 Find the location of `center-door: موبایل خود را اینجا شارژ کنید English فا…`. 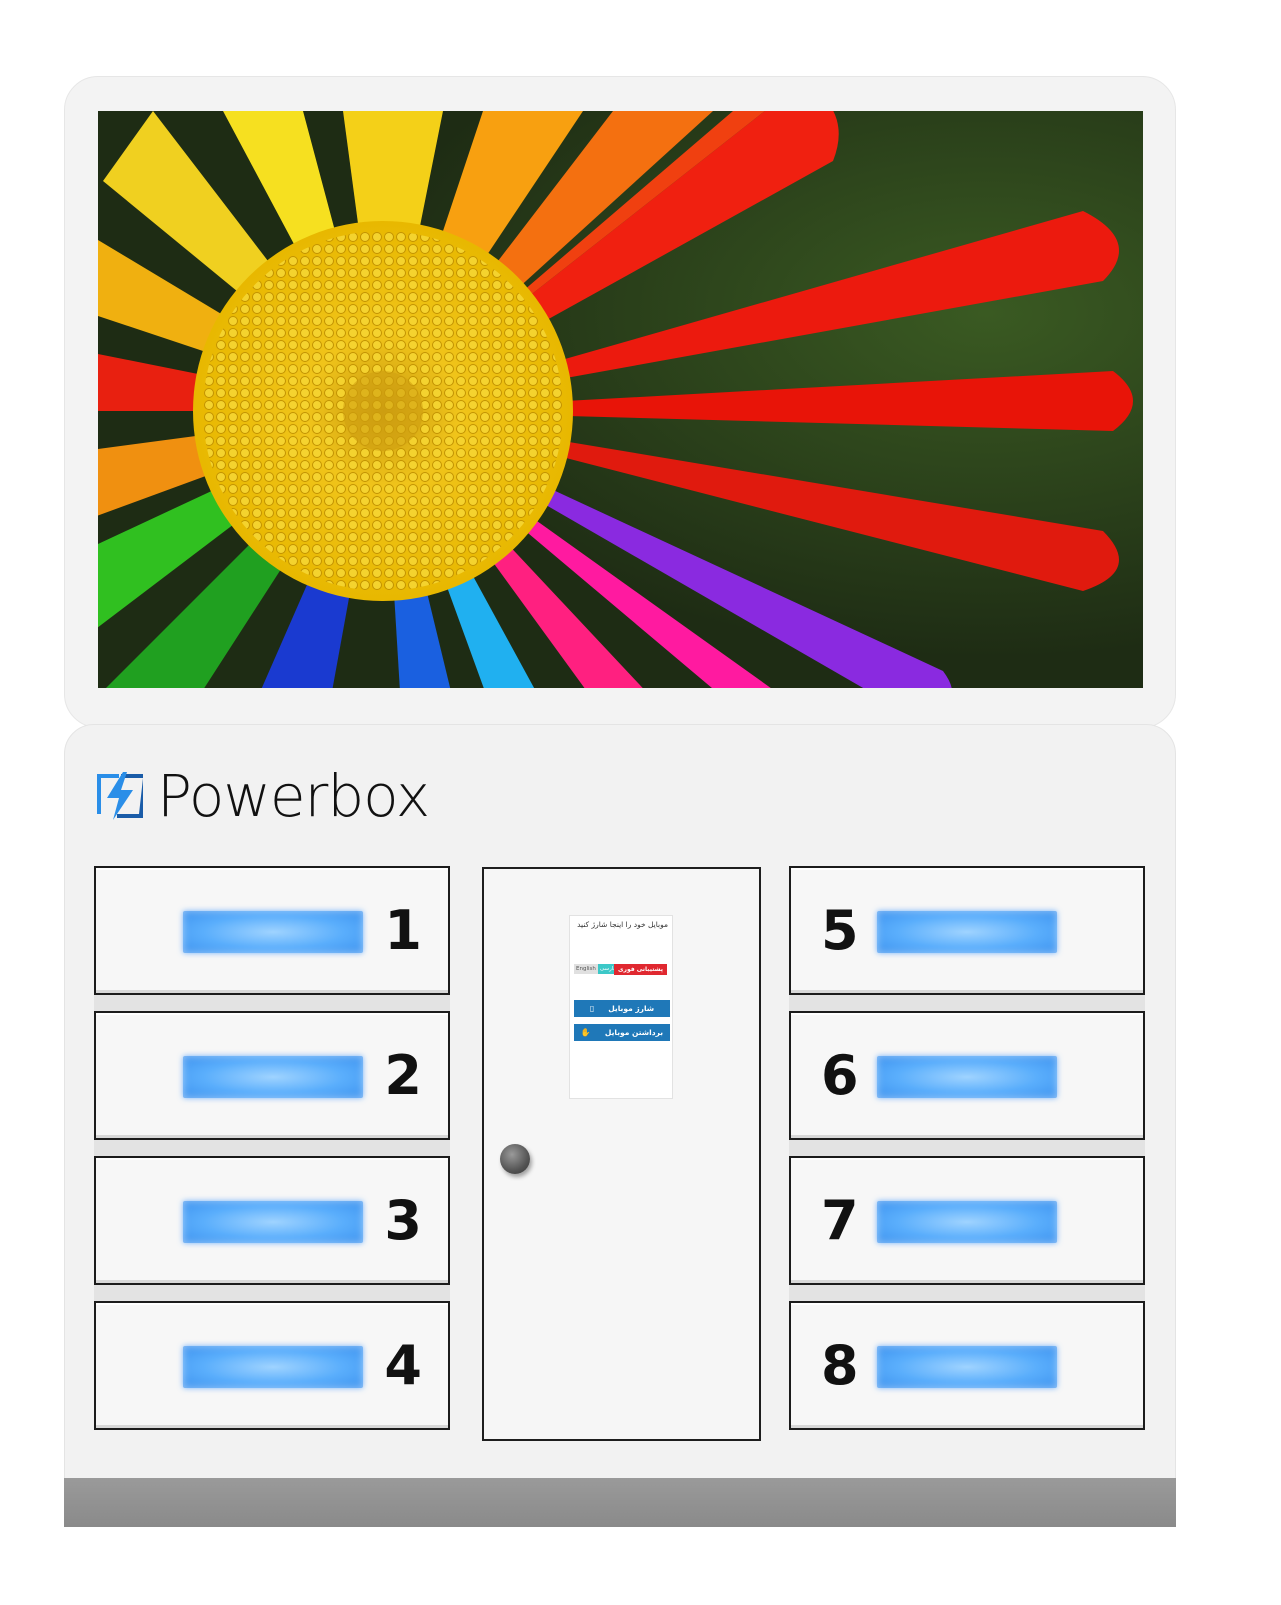

center-door: موبایل خود را اینجا شارژ کنید English فا… is located at coordinates (621, 1154).